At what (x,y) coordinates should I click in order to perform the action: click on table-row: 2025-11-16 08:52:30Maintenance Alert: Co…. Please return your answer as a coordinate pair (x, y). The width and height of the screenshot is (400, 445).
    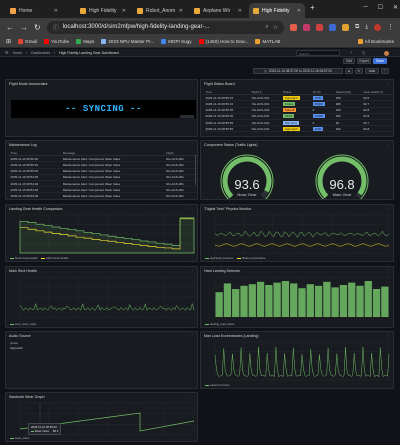
    Looking at the image, I should click on (103, 199).